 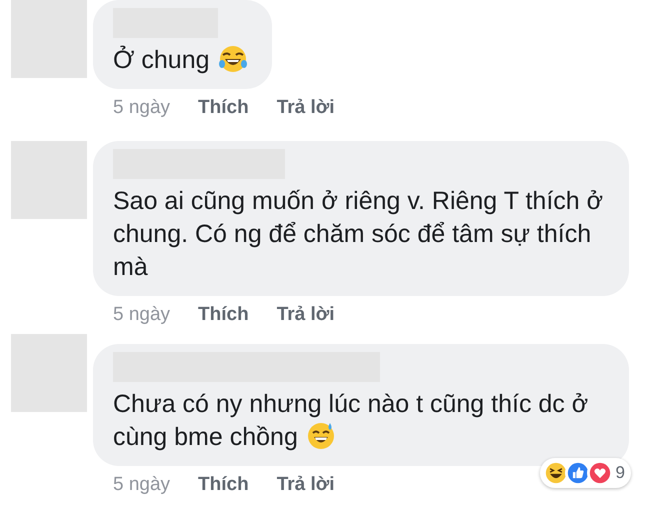 I want to click on reaction-count: 9, so click(x=620, y=473).